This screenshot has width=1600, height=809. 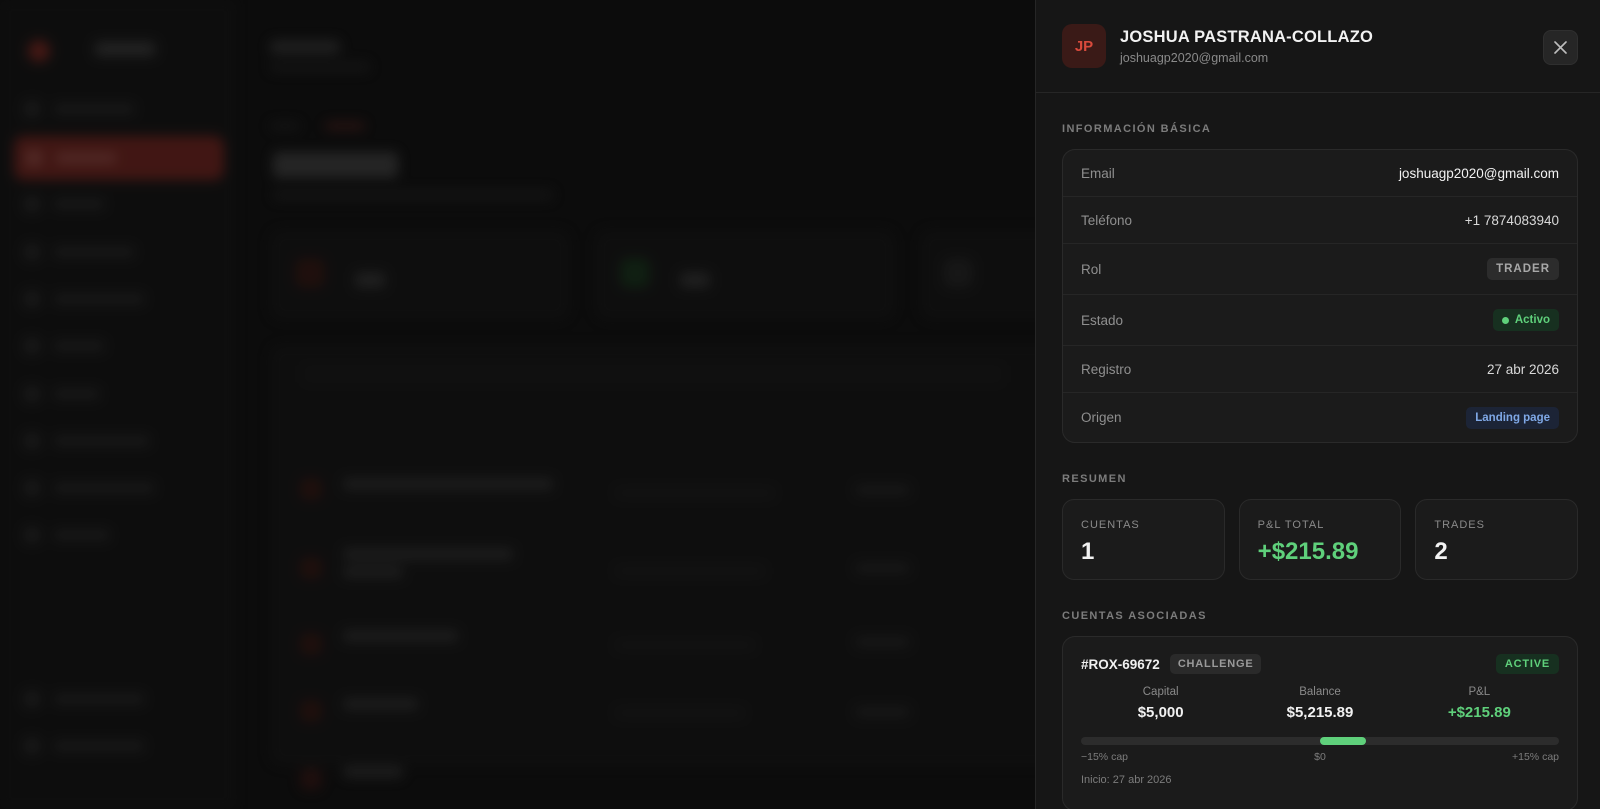 I want to click on info-row-email: Email joshuagp2020@gmail.com, so click(x=1320, y=173).